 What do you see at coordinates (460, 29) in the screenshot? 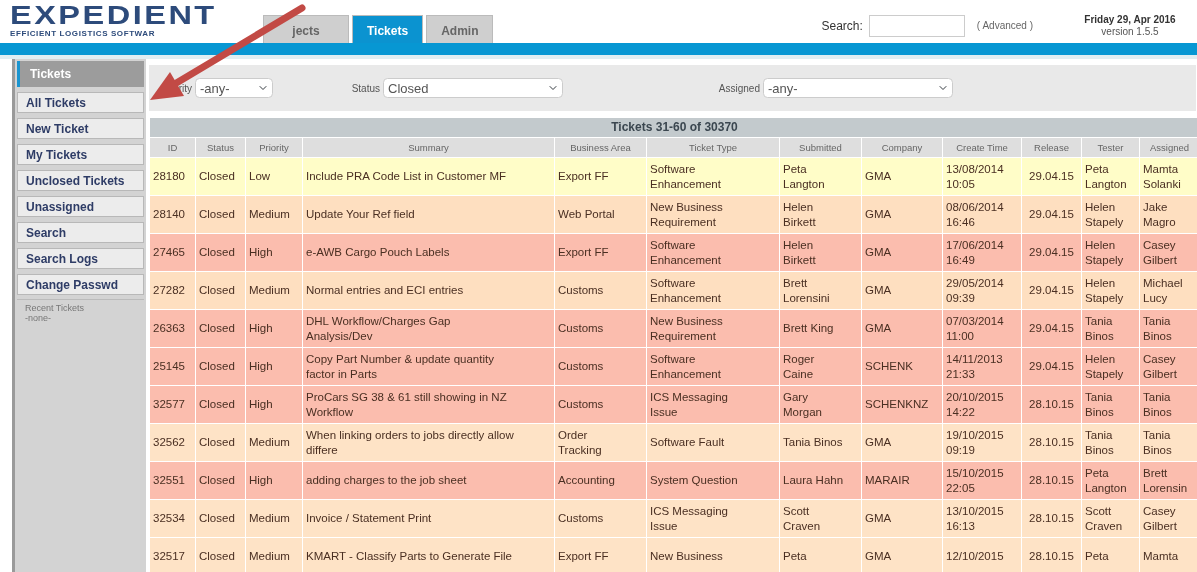
I see `nav-tab: Admin` at bounding box center [460, 29].